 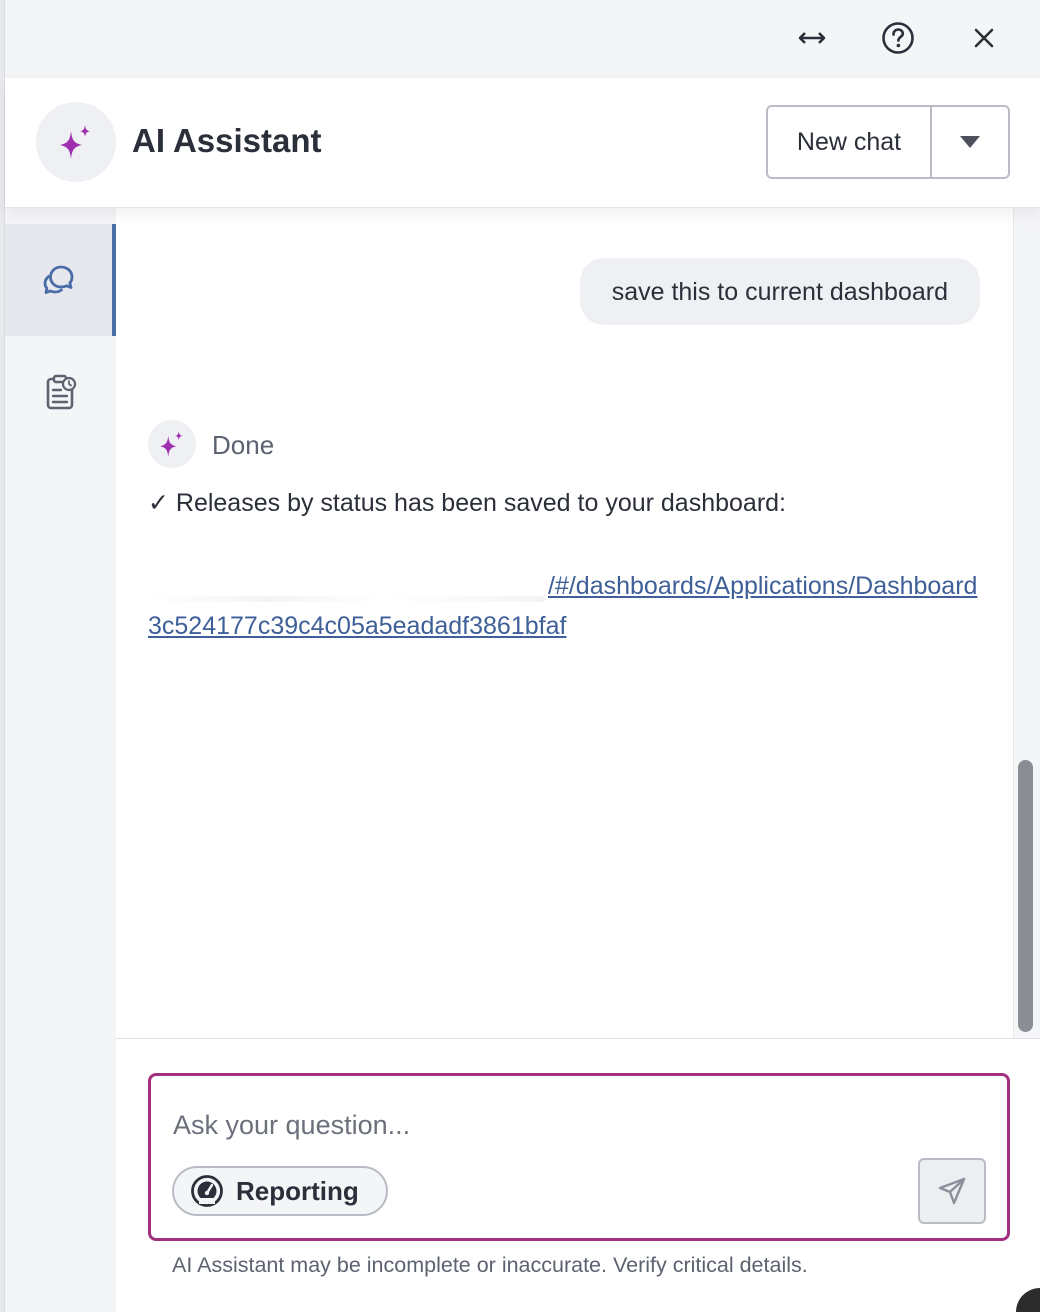 I want to click on help-circle-icon, so click(x=898, y=38).